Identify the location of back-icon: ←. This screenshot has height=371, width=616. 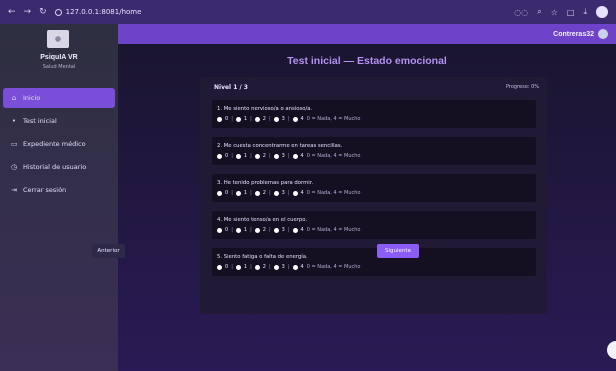
(12, 12).